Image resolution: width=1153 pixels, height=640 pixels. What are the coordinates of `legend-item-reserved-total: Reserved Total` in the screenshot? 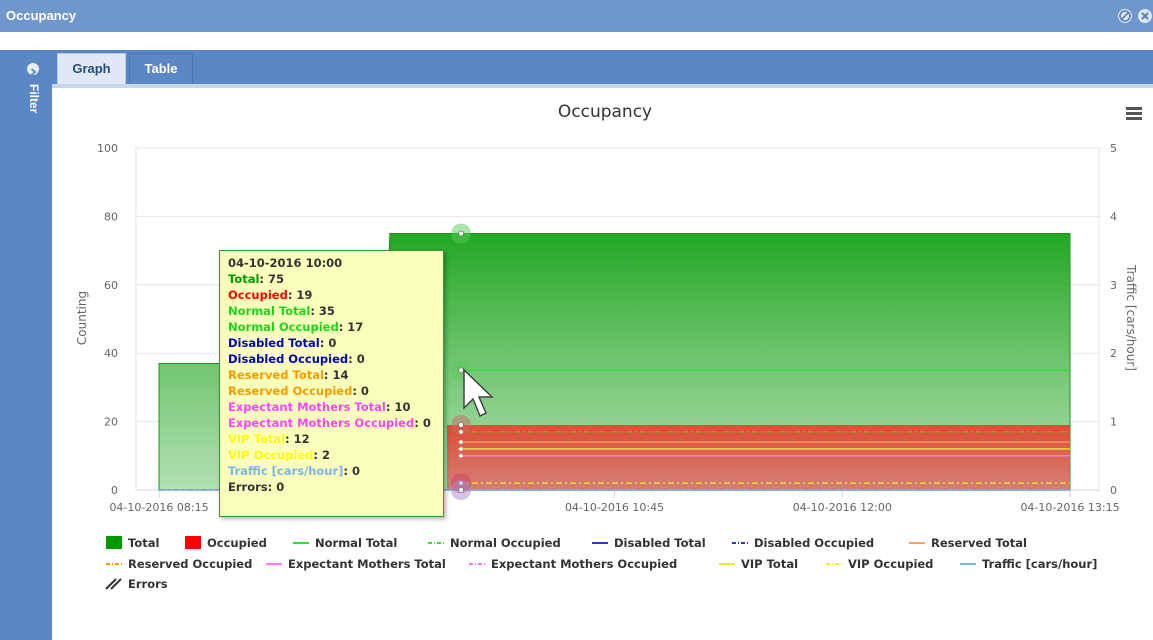 It's located at (968, 543).